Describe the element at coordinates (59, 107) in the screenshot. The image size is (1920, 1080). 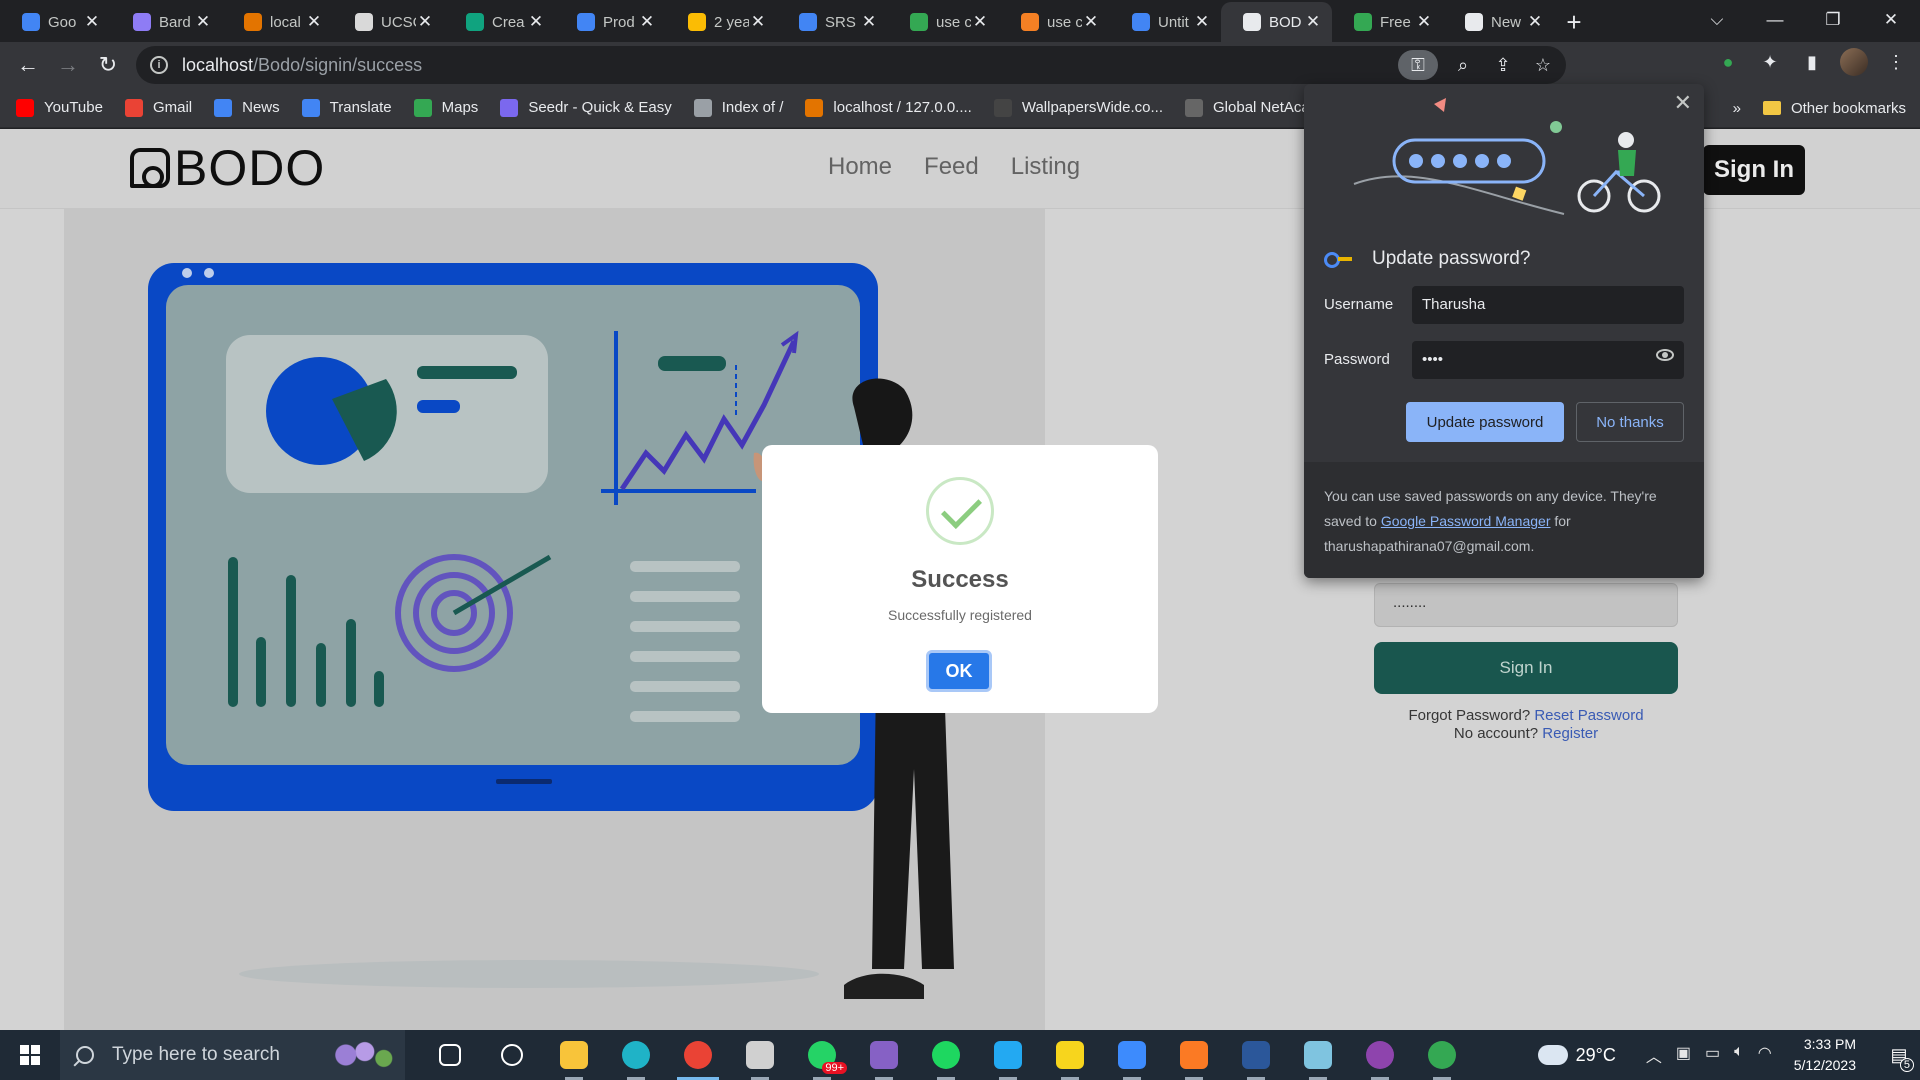
I see `bookmark-item: YouTube` at that location.